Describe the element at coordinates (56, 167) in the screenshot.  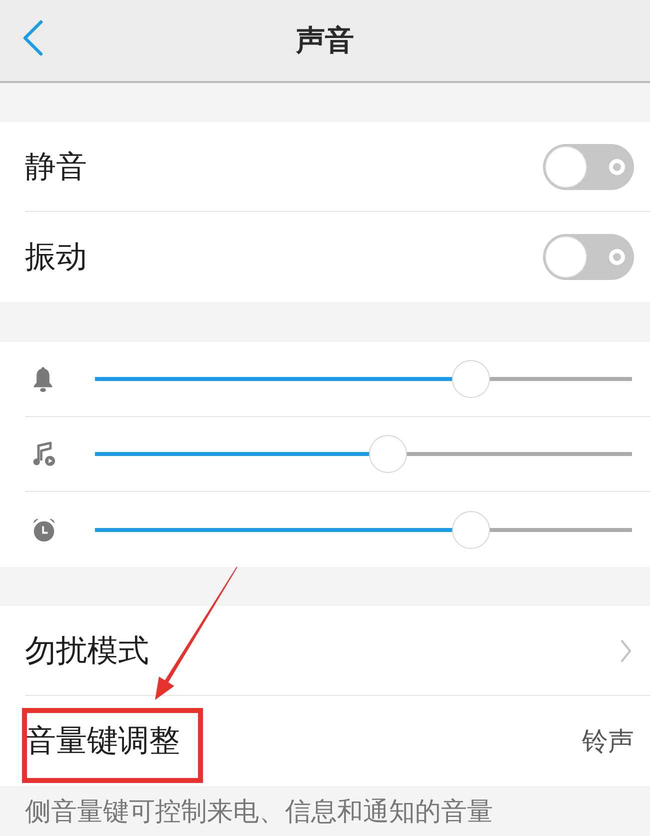
I see `setting-label: 静音` at that location.